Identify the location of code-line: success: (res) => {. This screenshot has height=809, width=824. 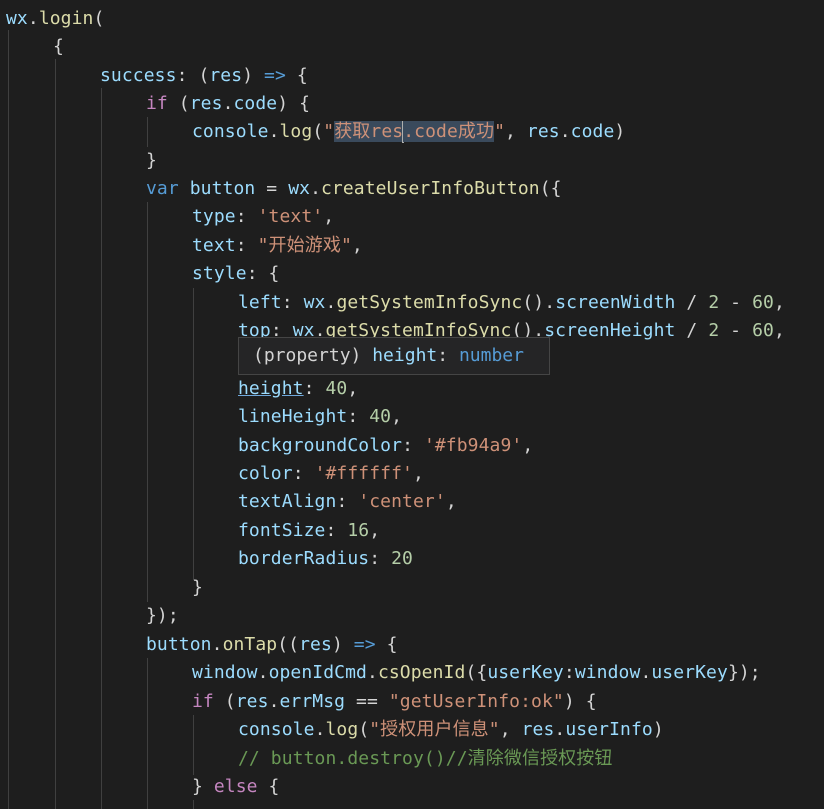
(204, 76).